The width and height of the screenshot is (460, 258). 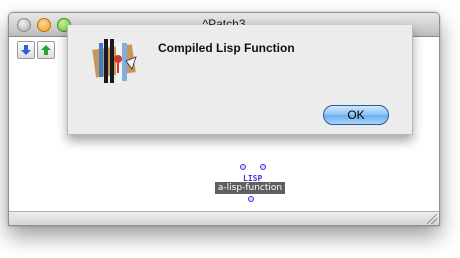 What do you see at coordinates (226, 48) in the screenshot?
I see `dialog-message: Compiled Lisp Function` at bounding box center [226, 48].